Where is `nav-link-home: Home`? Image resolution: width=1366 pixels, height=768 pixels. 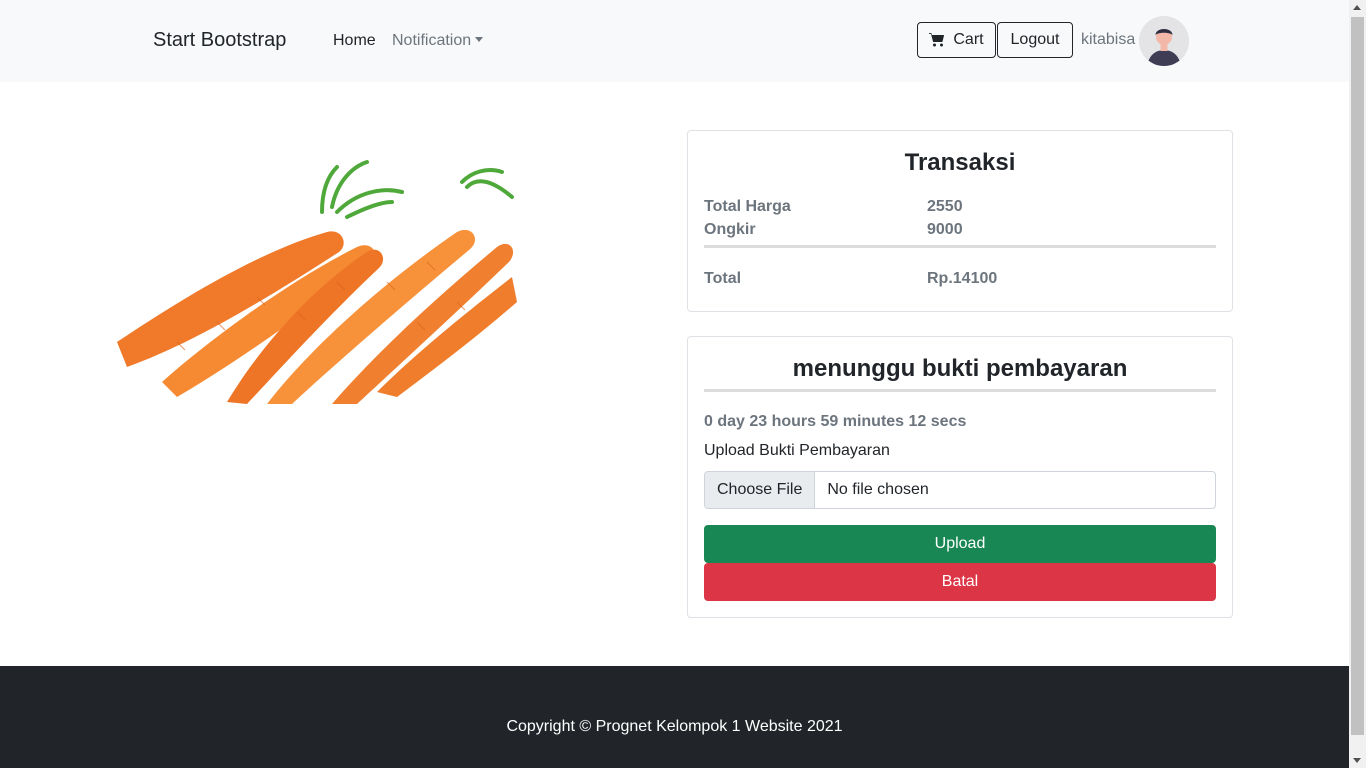 nav-link-home: Home is located at coordinates (354, 41).